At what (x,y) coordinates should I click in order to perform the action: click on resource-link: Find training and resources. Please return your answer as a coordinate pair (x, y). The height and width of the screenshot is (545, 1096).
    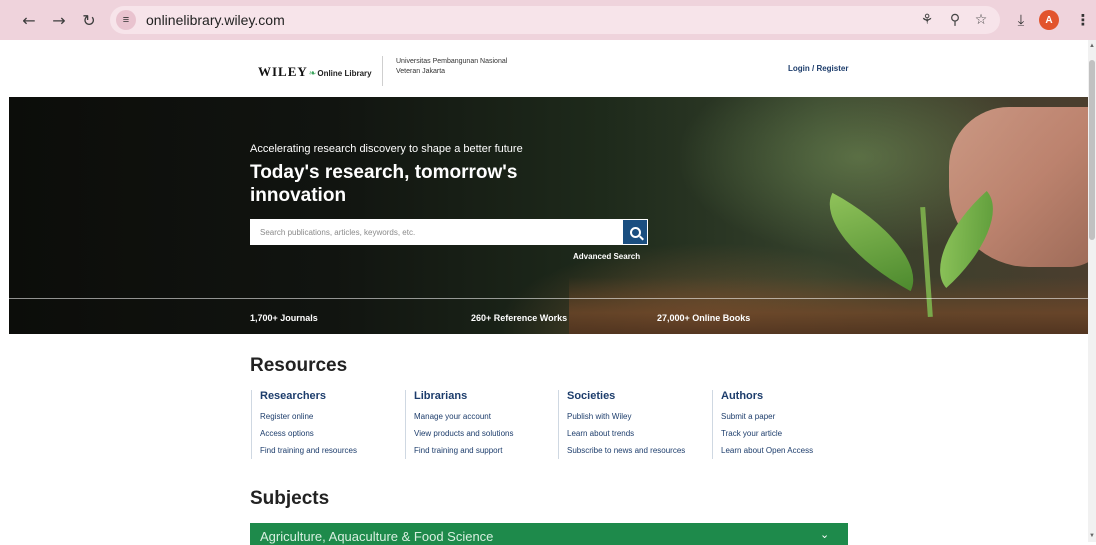
    Looking at the image, I should click on (330, 450).